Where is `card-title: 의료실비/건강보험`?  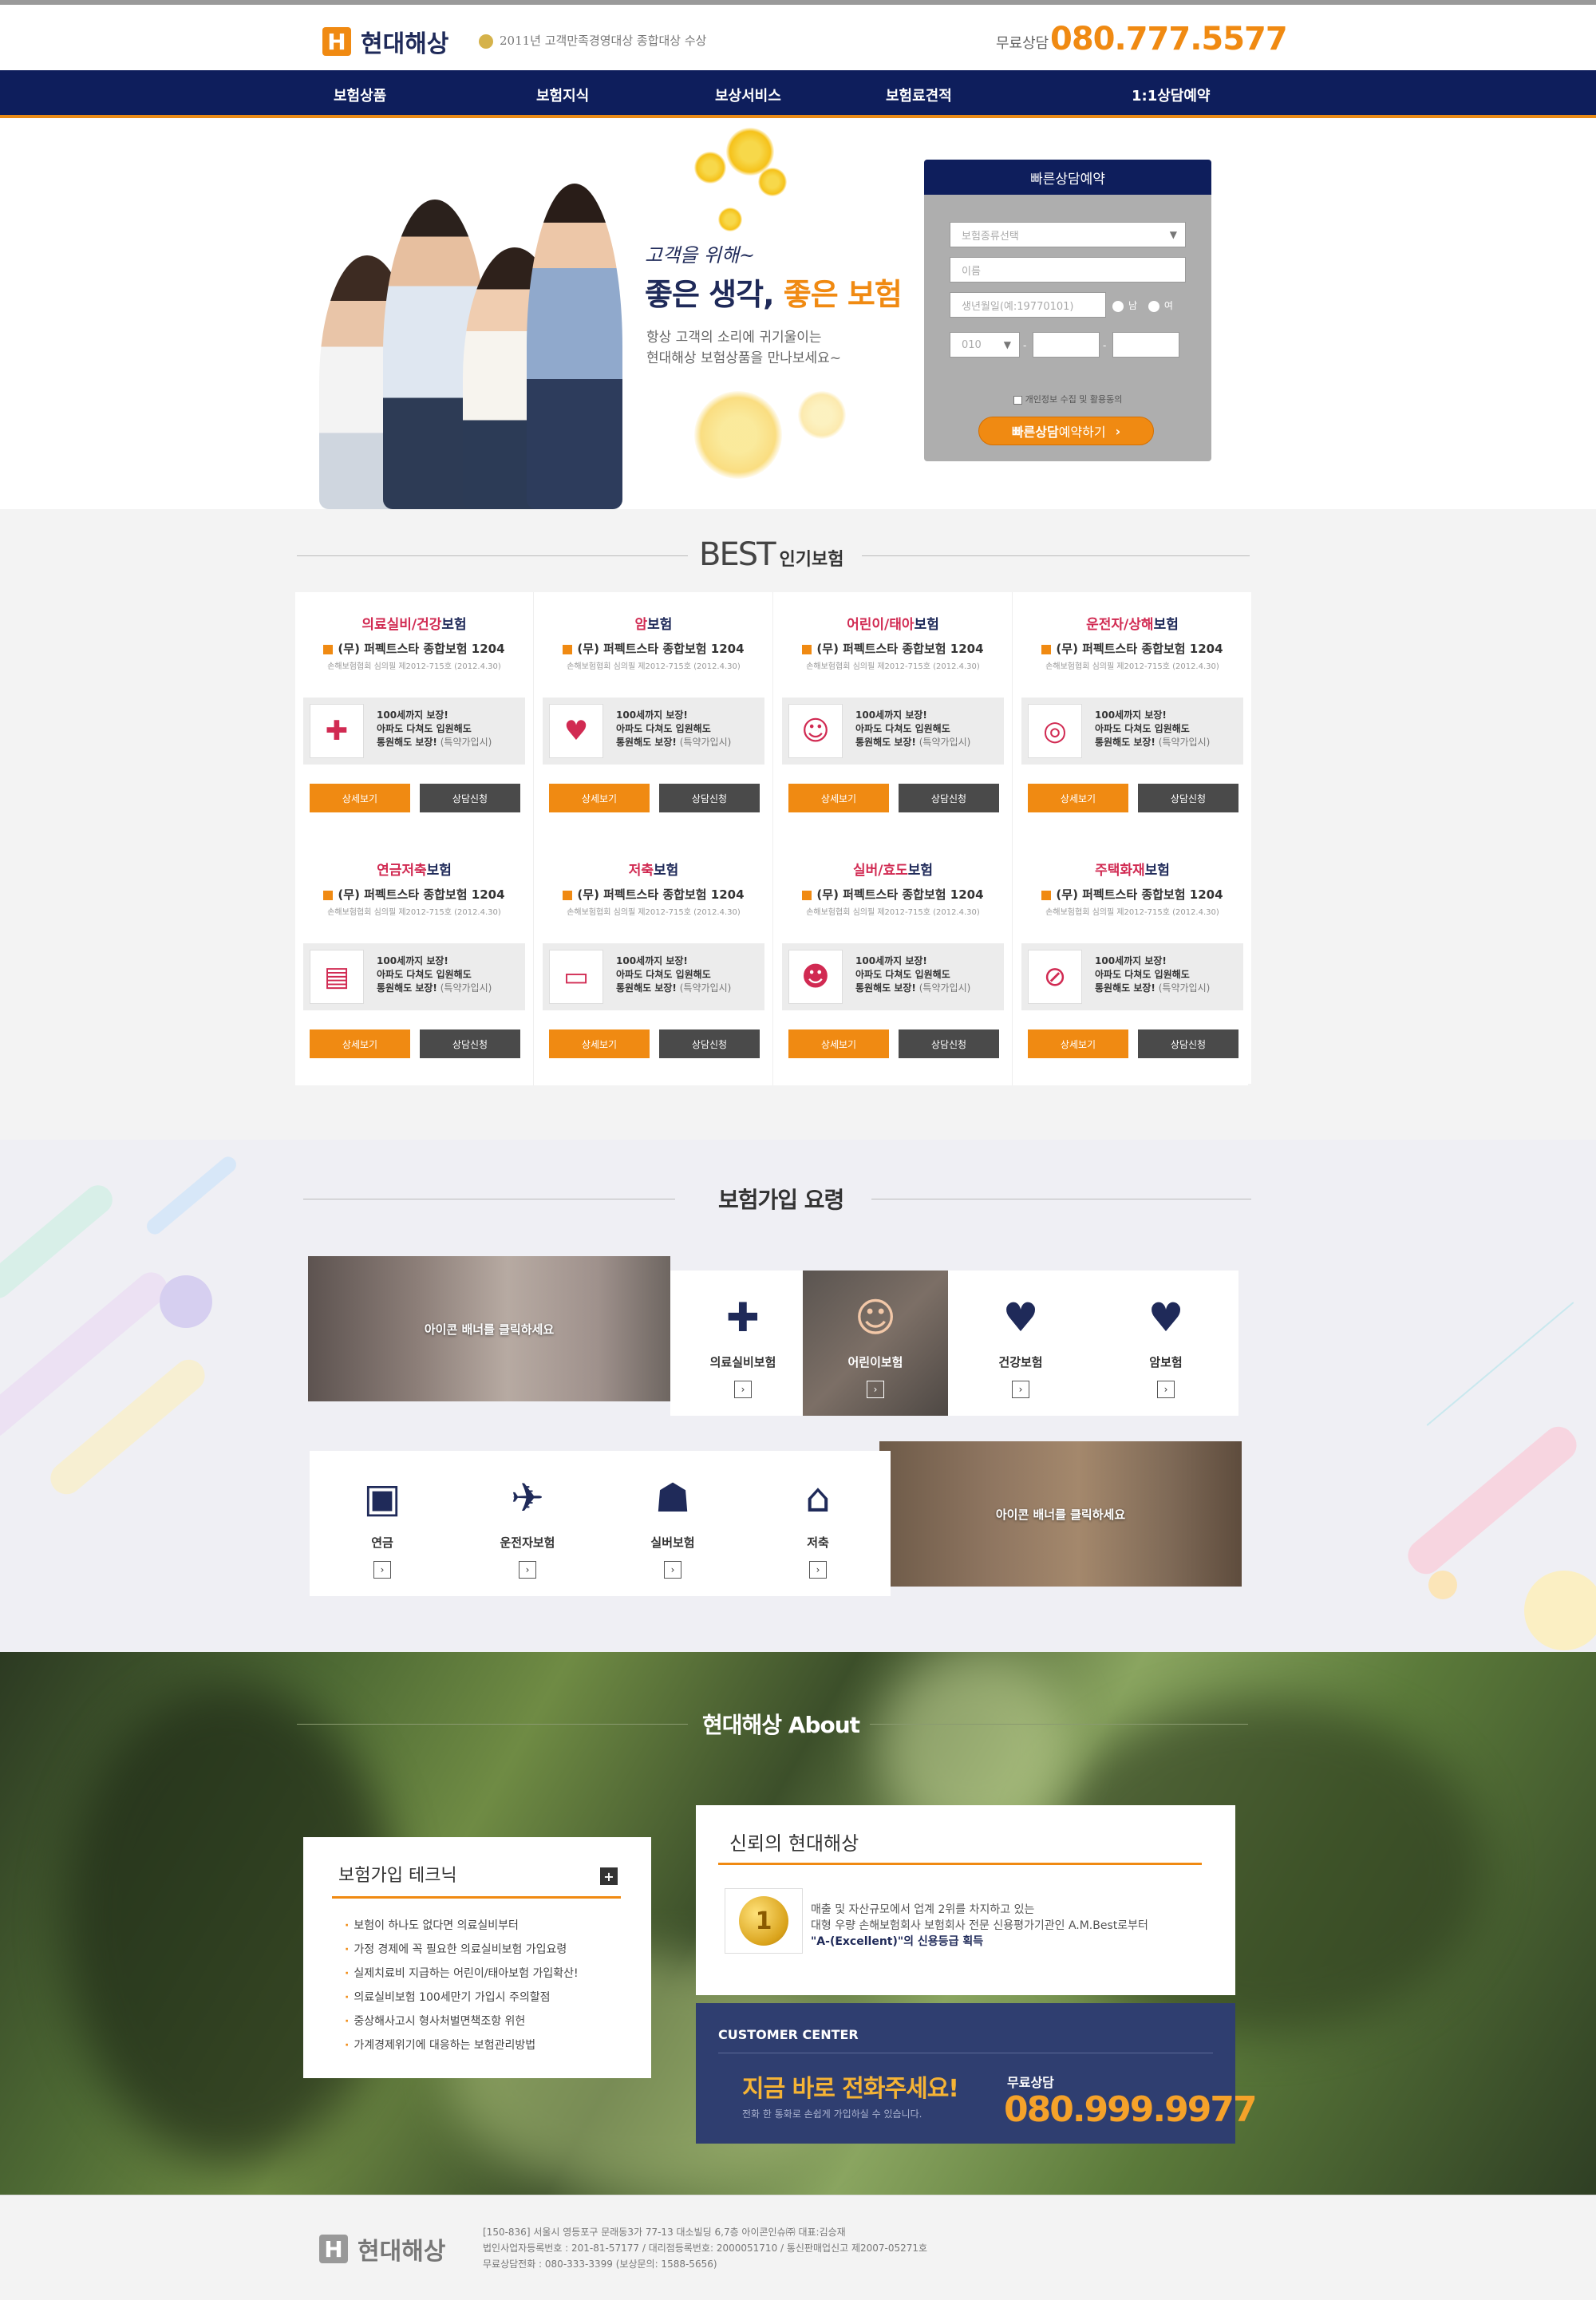
card-title: 의료실비/건강보험 is located at coordinates (414, 623).